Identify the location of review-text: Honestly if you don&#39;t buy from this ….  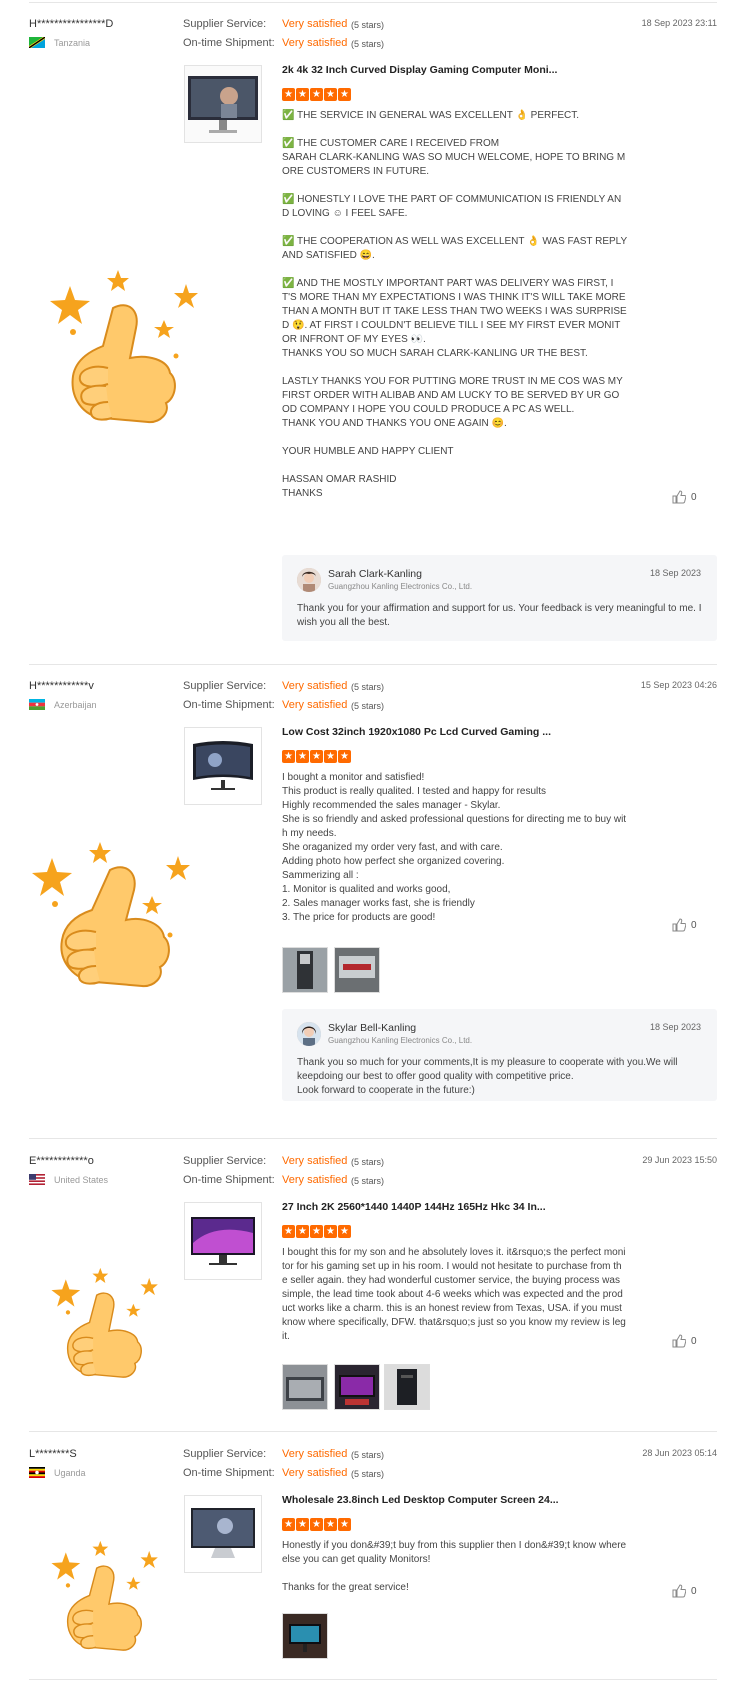
(454, 1566).